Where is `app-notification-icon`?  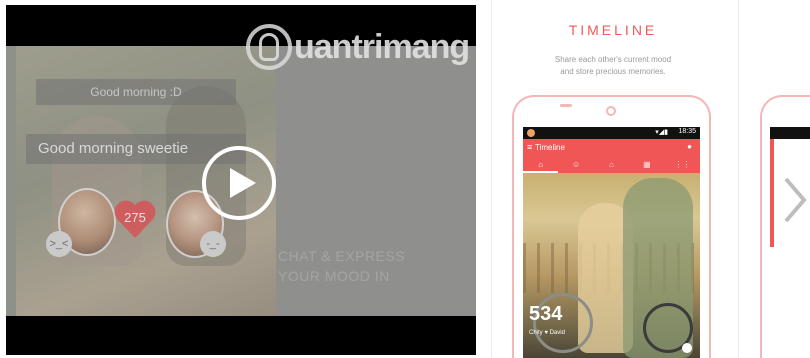
app-notification-icon is located at coordinates (531, 133).